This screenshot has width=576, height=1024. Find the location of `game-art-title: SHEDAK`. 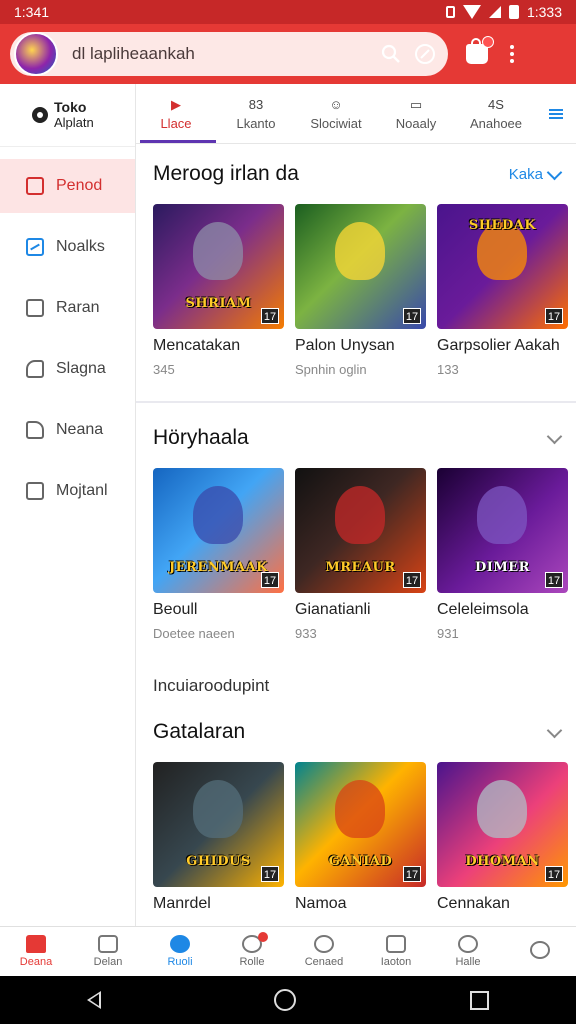

game-art-title: SHEDAK is located at coordinates (502, 225).